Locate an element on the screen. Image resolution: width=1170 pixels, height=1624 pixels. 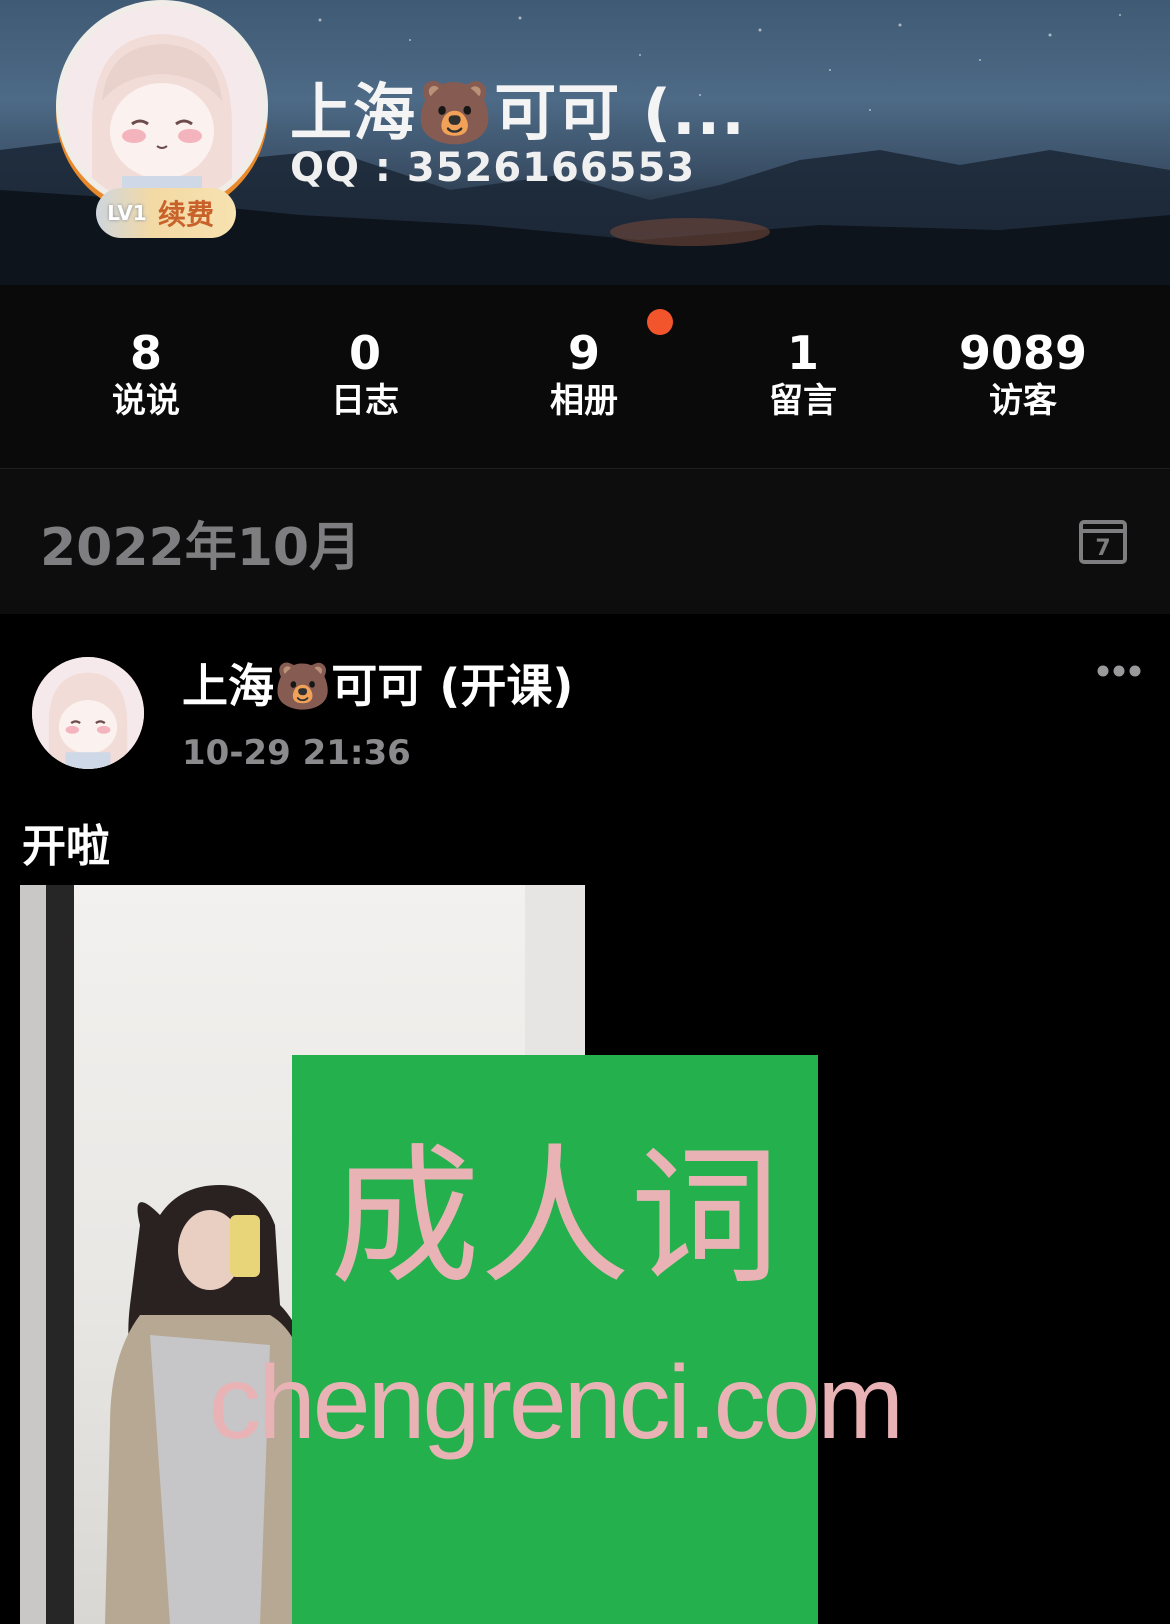
anime-girl-avatar is located at coordinates (162, 106).